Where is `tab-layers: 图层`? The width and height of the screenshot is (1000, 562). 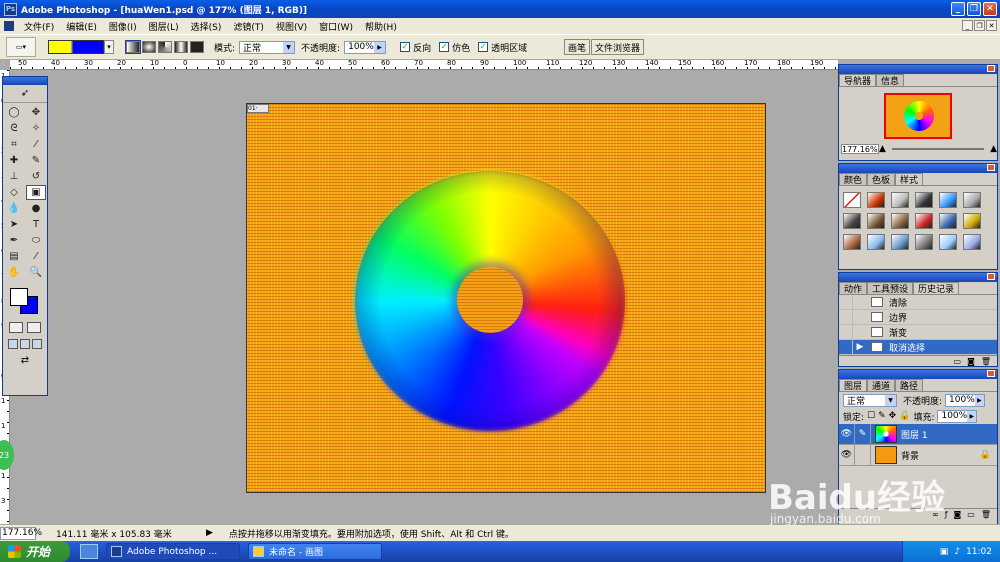 tab-layers: 图层 is located at coordinates (853, 385).